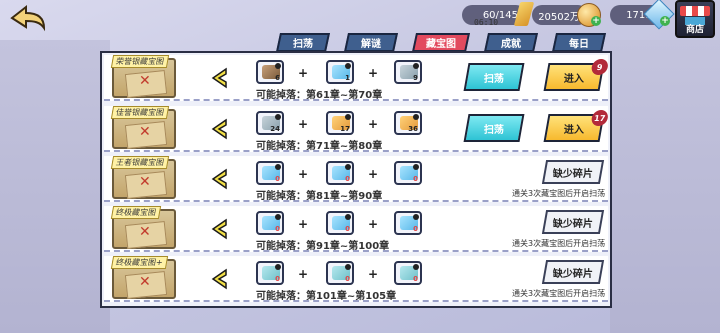 This screenshot has width=720, height=333. I want to click on treasure-map-thumbnail: ✕ 终极藏宝图+, so click(143, 278).